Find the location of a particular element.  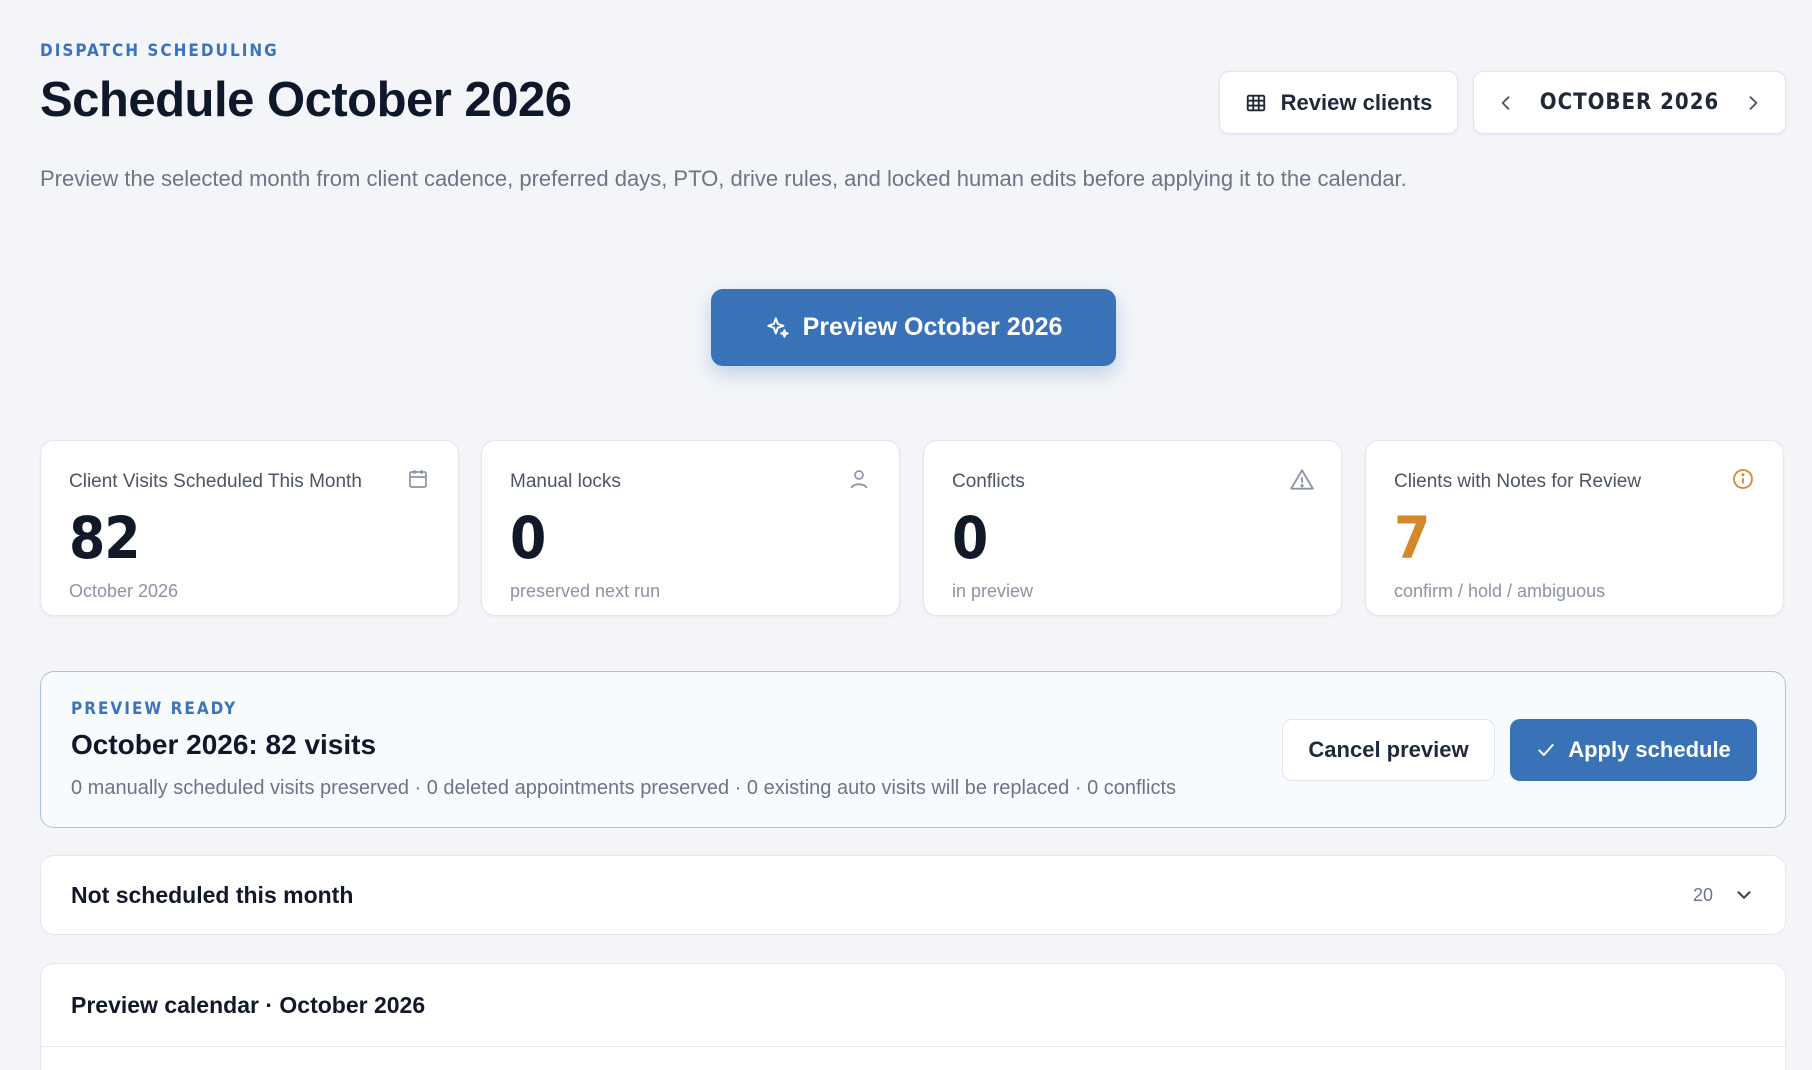

page-eyebrow: DISPATCH SCHEDULING is located at coordinates (159, 51).